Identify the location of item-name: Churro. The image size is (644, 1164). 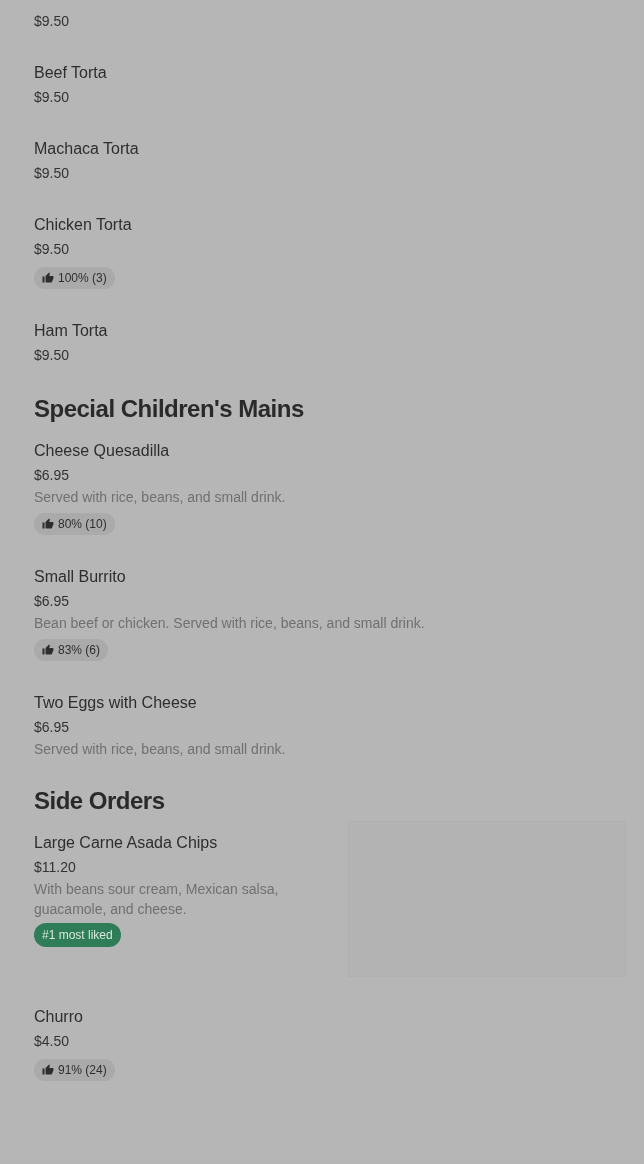
(59, 1017).